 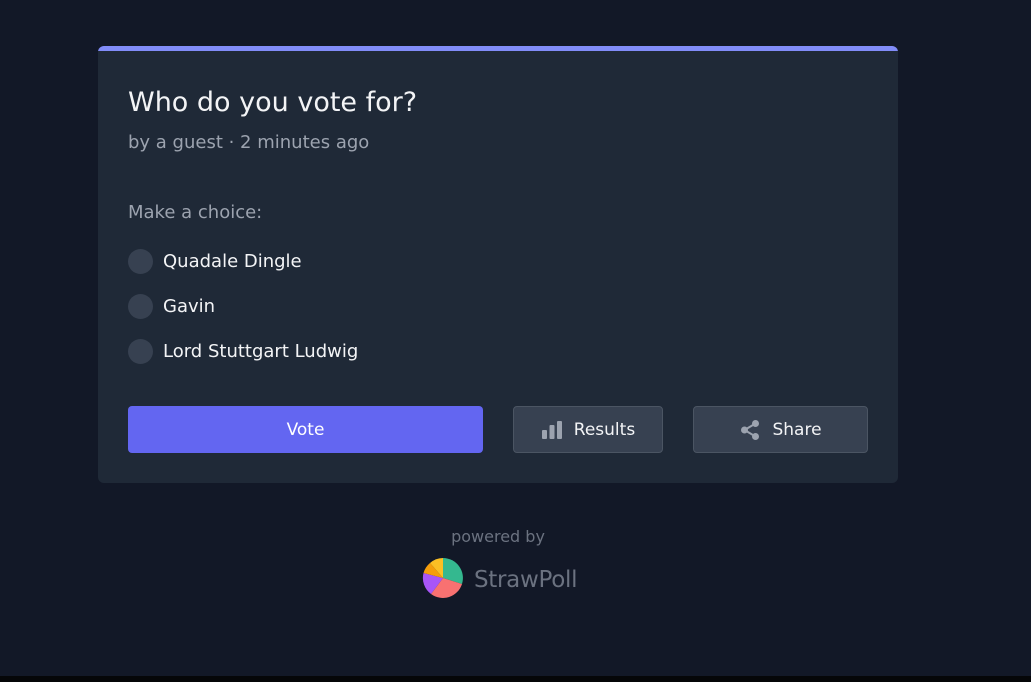 What do you see at coordinates (526, 580) in the screenshot?
I see `brand-name: StrawPoll` at bounding box center [526, 580].